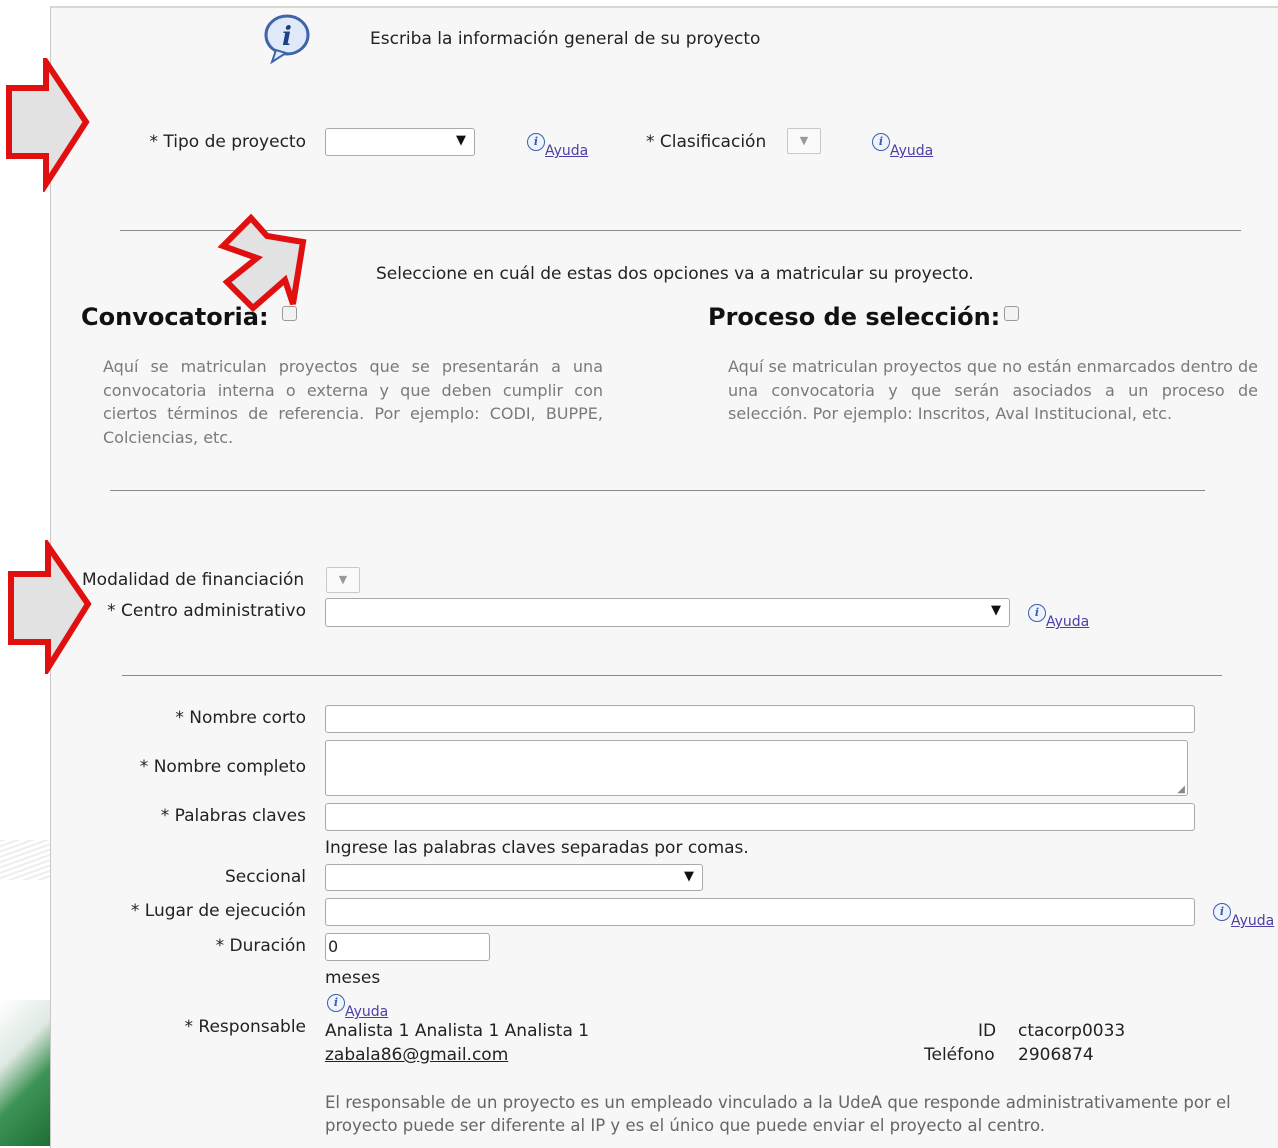 The image size is (1278, 1148). I want to click on modalidad-select: ▼, so click(343, 580).